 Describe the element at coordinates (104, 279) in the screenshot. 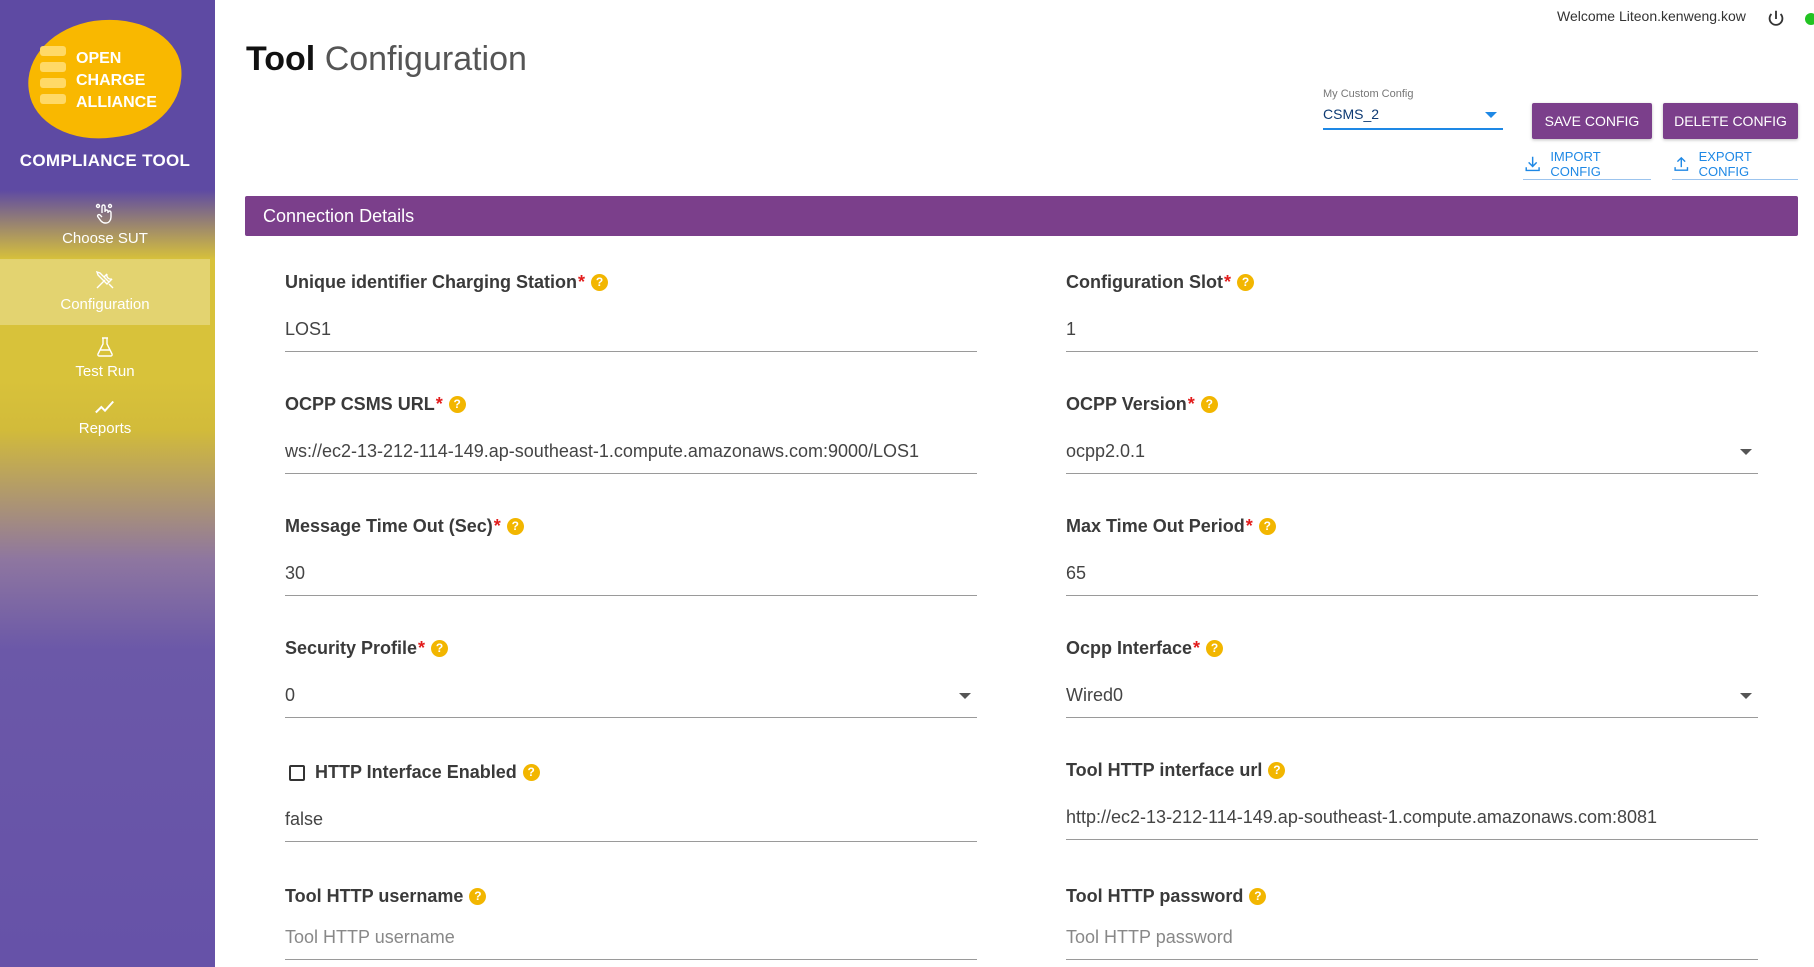

I see `tools-icon` at that location.